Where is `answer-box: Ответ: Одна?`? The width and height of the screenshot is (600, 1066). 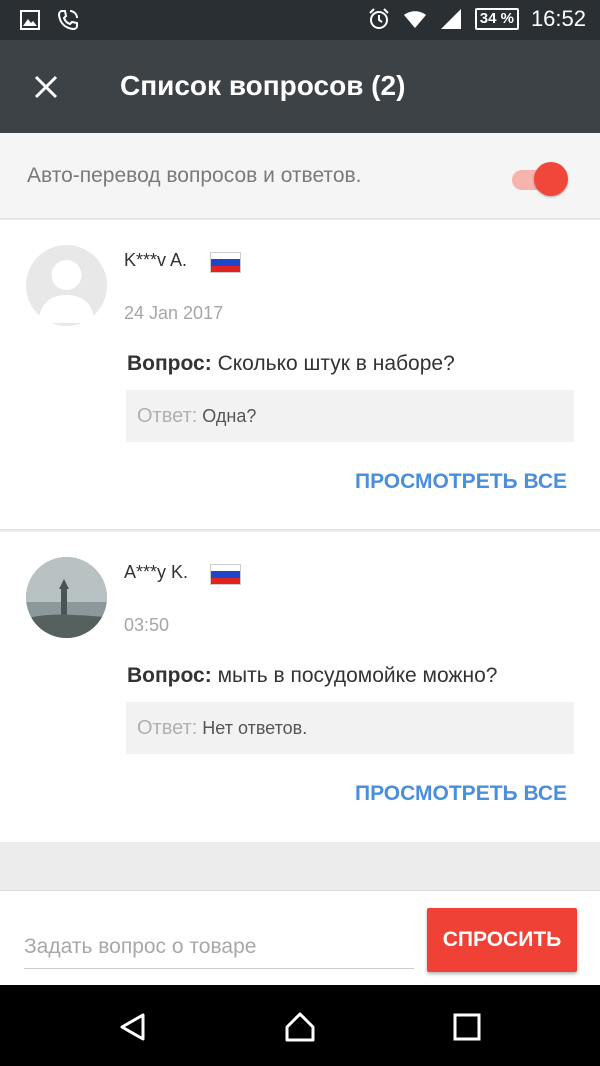 answer-box: Ответ: Одна? is located at coordinates (350, 416).